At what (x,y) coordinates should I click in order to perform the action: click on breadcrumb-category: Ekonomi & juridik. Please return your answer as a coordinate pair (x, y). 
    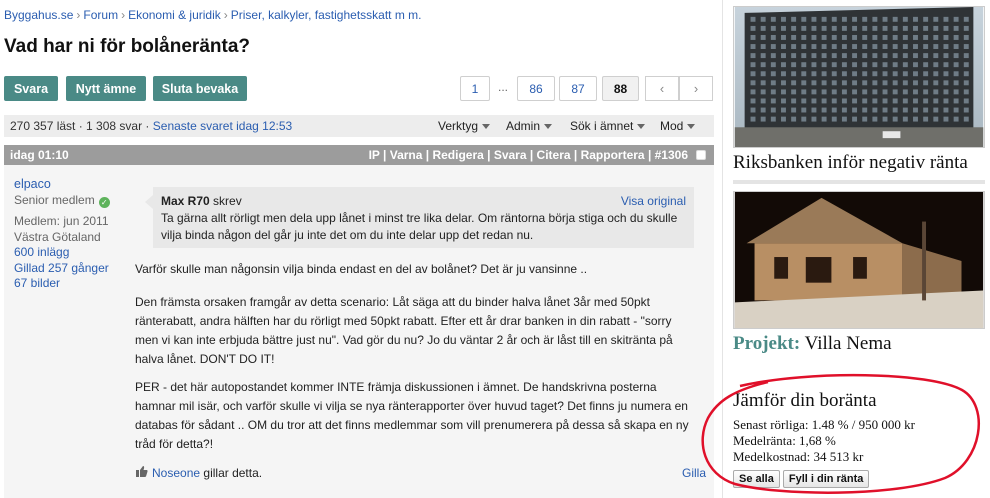
    Looking at the image, I should click on (174, 15).